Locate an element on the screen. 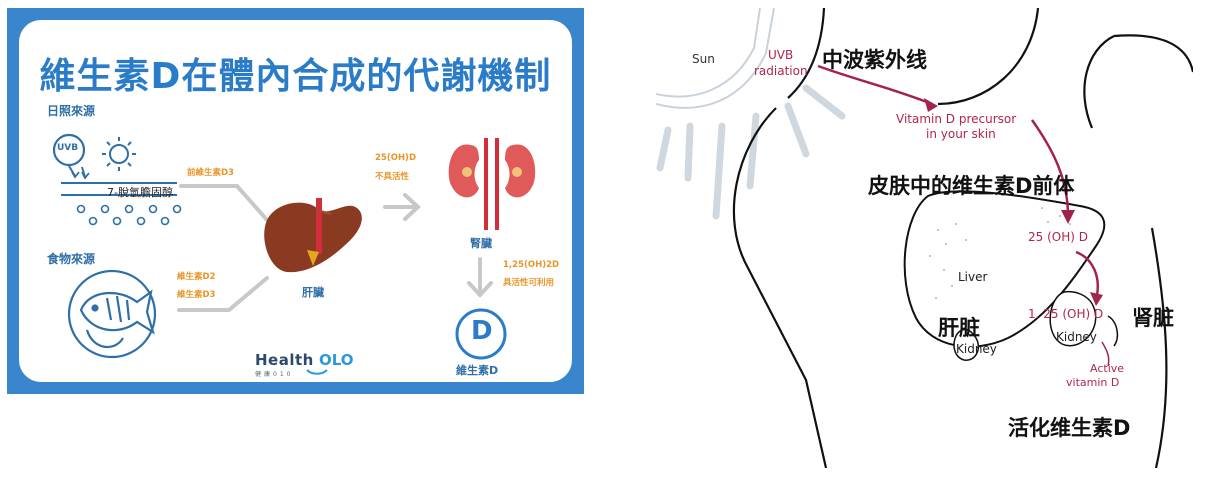  kidney-label-right: Kidney is located at coordinates (1076, 337).